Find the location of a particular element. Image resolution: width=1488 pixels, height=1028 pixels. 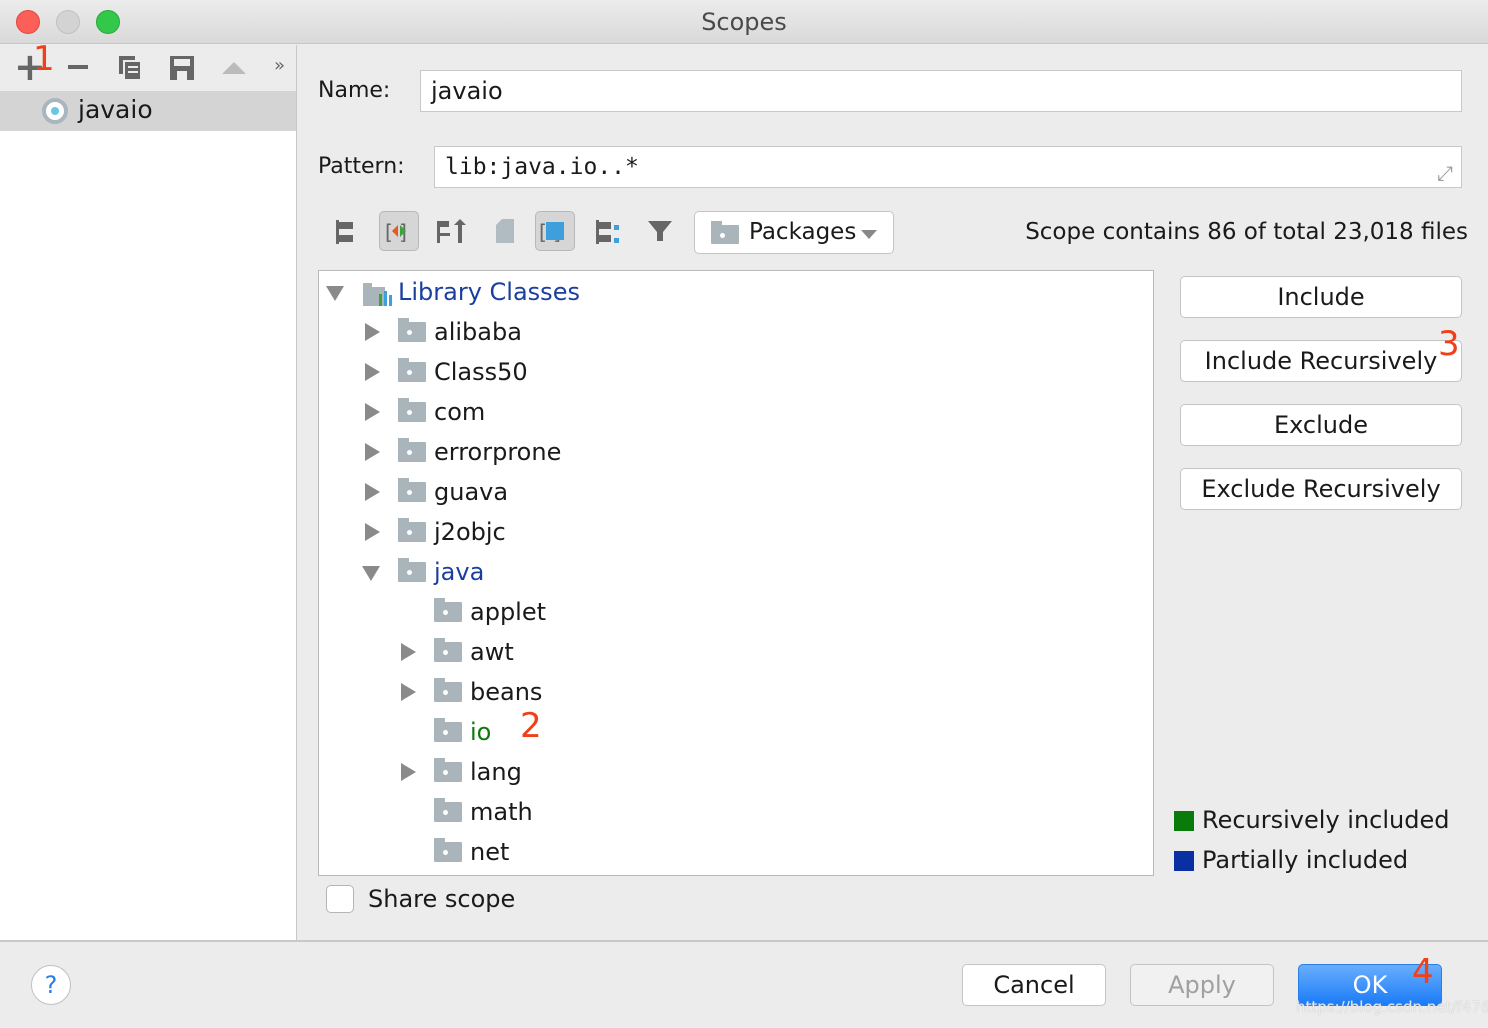

tree-node-label: guava is located at coordinates (471, 492).